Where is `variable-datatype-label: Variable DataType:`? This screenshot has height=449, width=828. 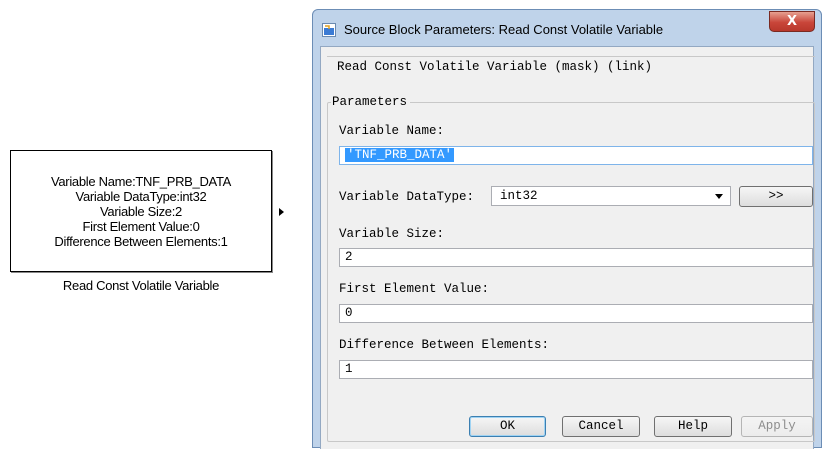 variable-datatype-label: Variable DataType: is located at coordinates (407, 197).